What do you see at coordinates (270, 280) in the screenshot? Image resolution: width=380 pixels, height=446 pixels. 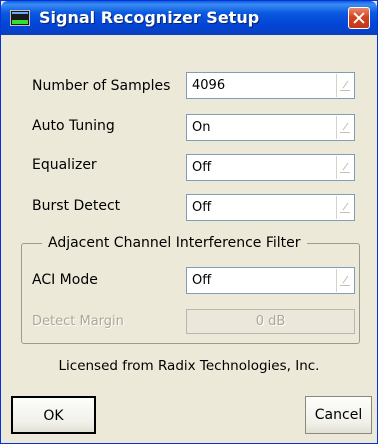 I see `aci-mode-select: Off` at bounding box center [270, 280].